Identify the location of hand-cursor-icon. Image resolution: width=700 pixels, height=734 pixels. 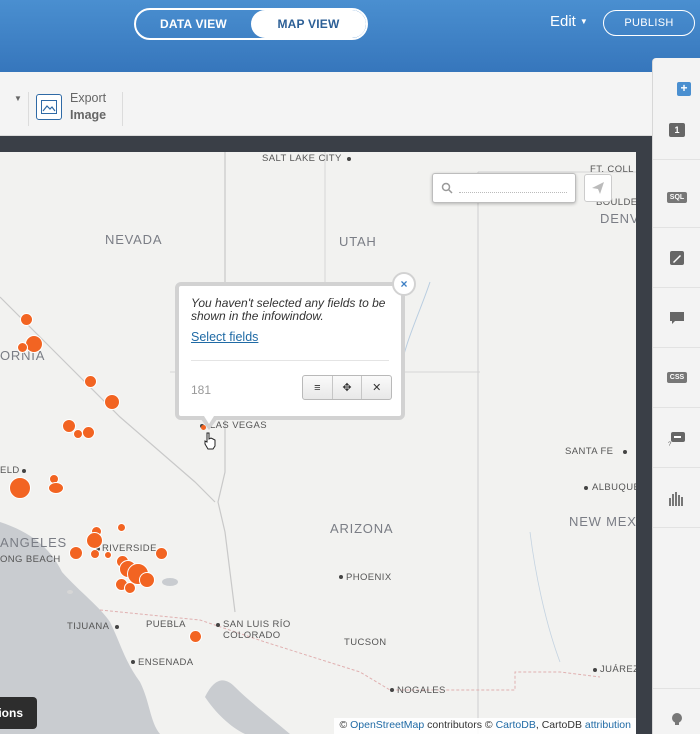
(210, 441).